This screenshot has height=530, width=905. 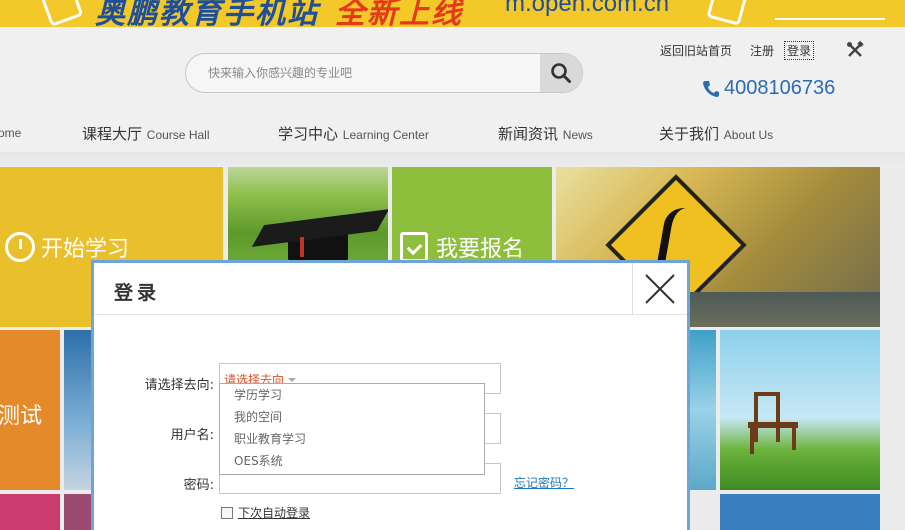 I want to click on nav-item-label: 学习中心, so click(x=308, y=134).